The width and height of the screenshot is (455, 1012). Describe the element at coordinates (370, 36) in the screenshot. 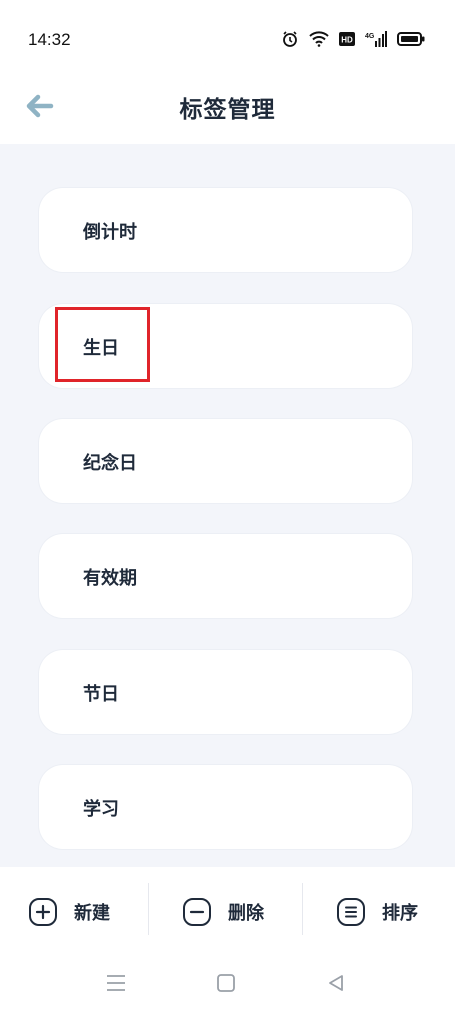

I see `network-text: 4G` at that location.